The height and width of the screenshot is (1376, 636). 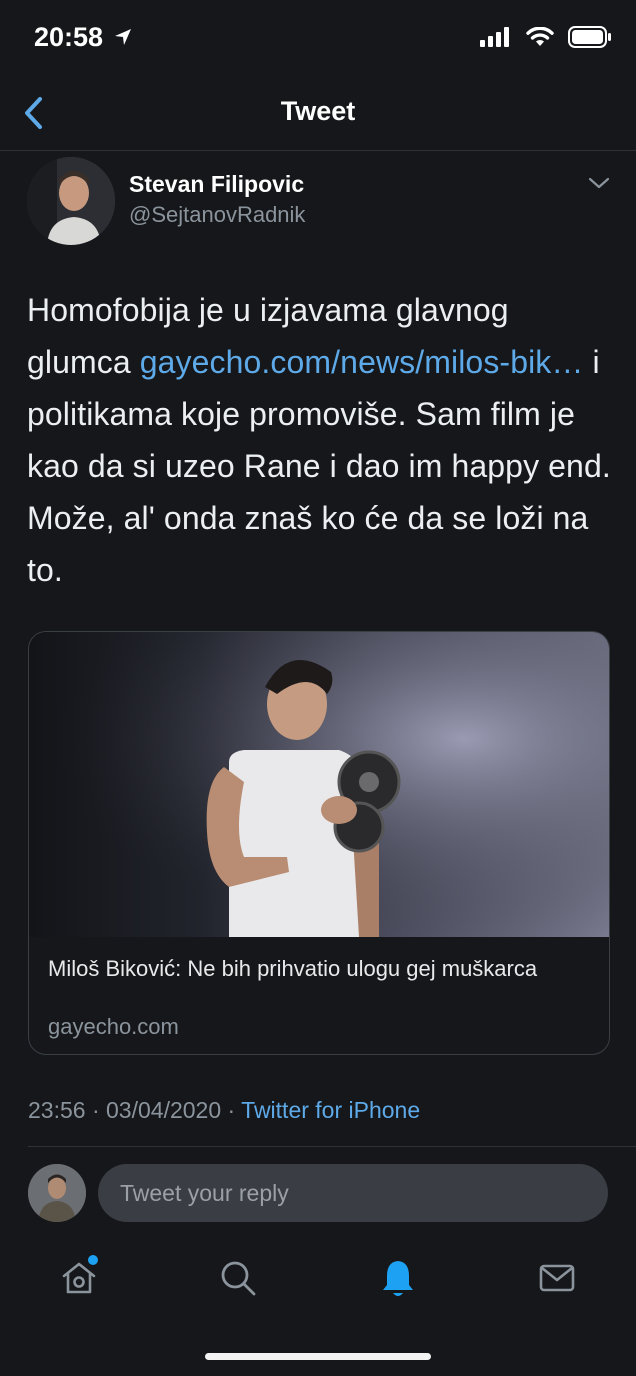 What do you see at coordinates (318, 1356) in the screenshot?
I see `home-indicator` at bounding box center [318, 1356].